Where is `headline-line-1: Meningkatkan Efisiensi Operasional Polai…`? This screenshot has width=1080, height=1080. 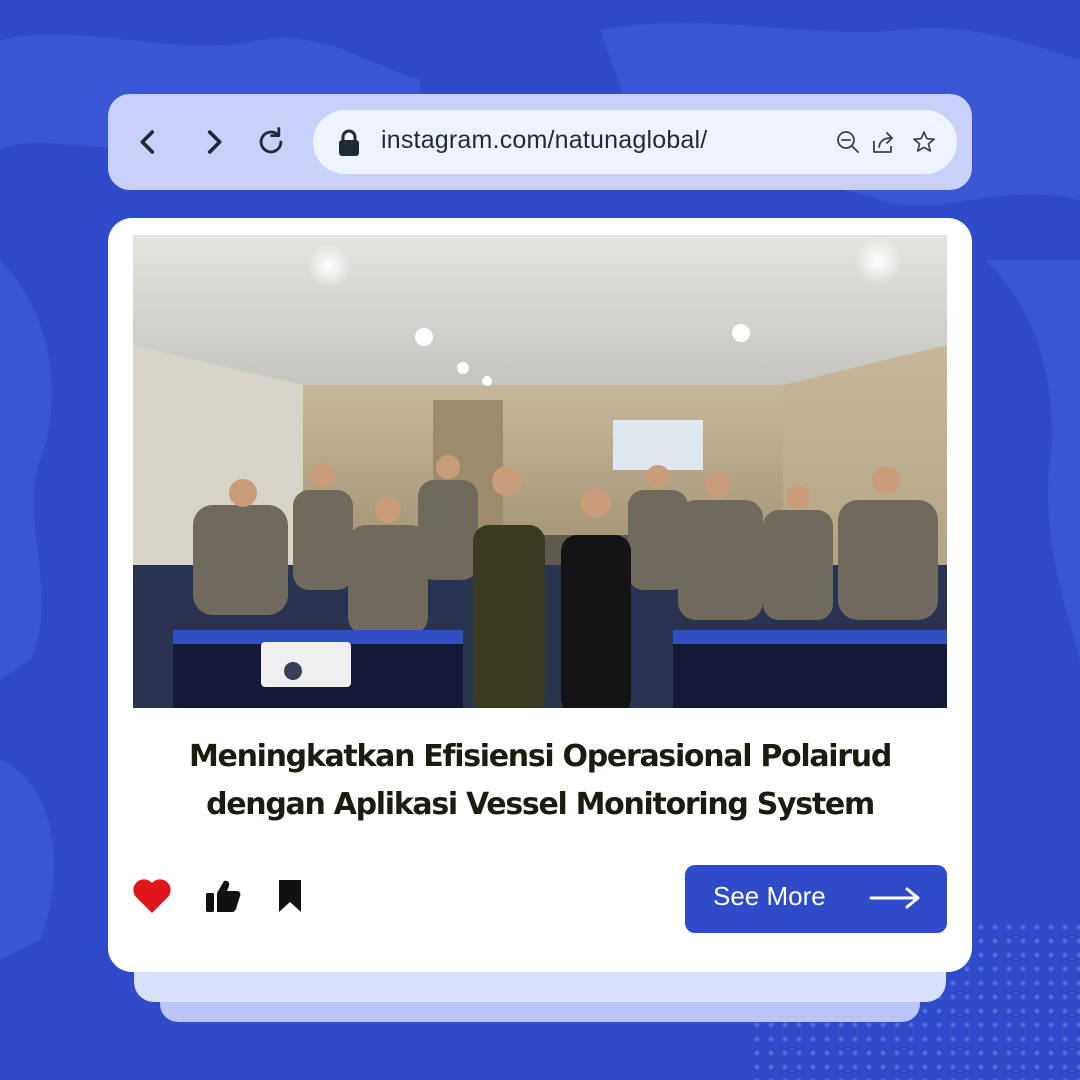
headline-line-1: Meningkatkan Efisiensi Operasional Polai… is located at coordinates (540, 756).